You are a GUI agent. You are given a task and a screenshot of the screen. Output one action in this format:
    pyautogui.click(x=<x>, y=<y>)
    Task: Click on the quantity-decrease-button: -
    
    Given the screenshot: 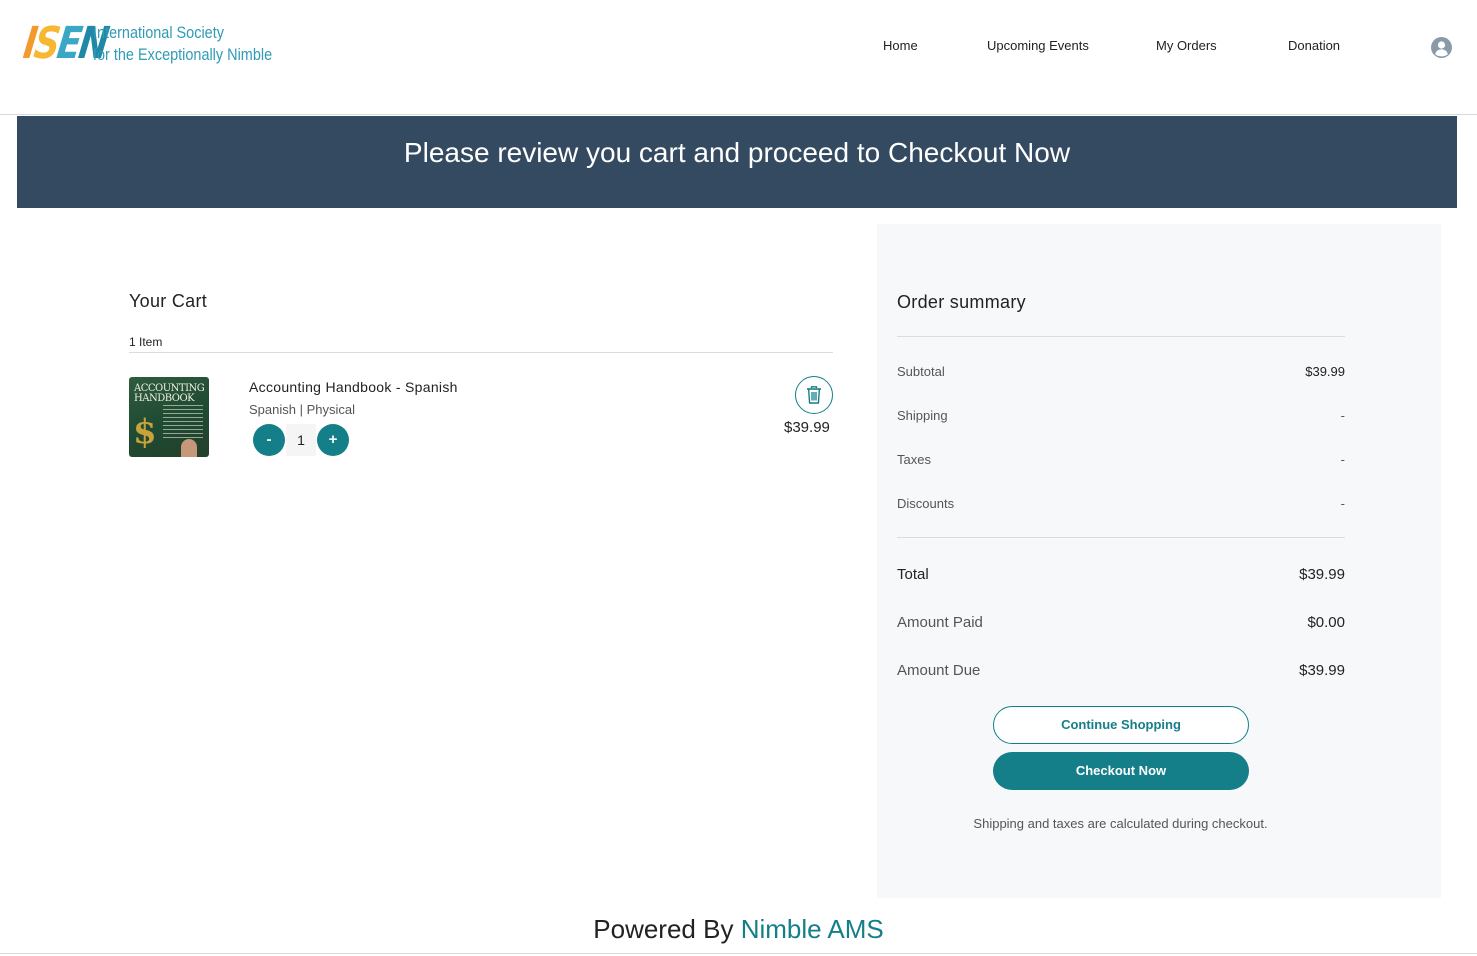 What is the action you would take?
    pyautogui.click(x=269, y=440)
    